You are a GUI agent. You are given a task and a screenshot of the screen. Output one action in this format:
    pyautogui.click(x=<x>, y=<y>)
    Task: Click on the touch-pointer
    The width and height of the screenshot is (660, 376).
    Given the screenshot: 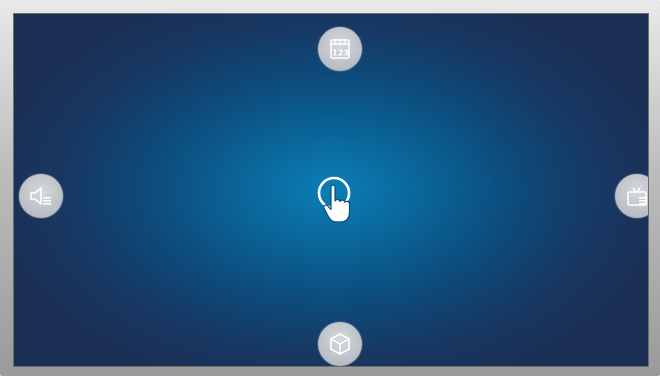 What is the action you would take?
    pyautogui.click(x=336, y=202)
    